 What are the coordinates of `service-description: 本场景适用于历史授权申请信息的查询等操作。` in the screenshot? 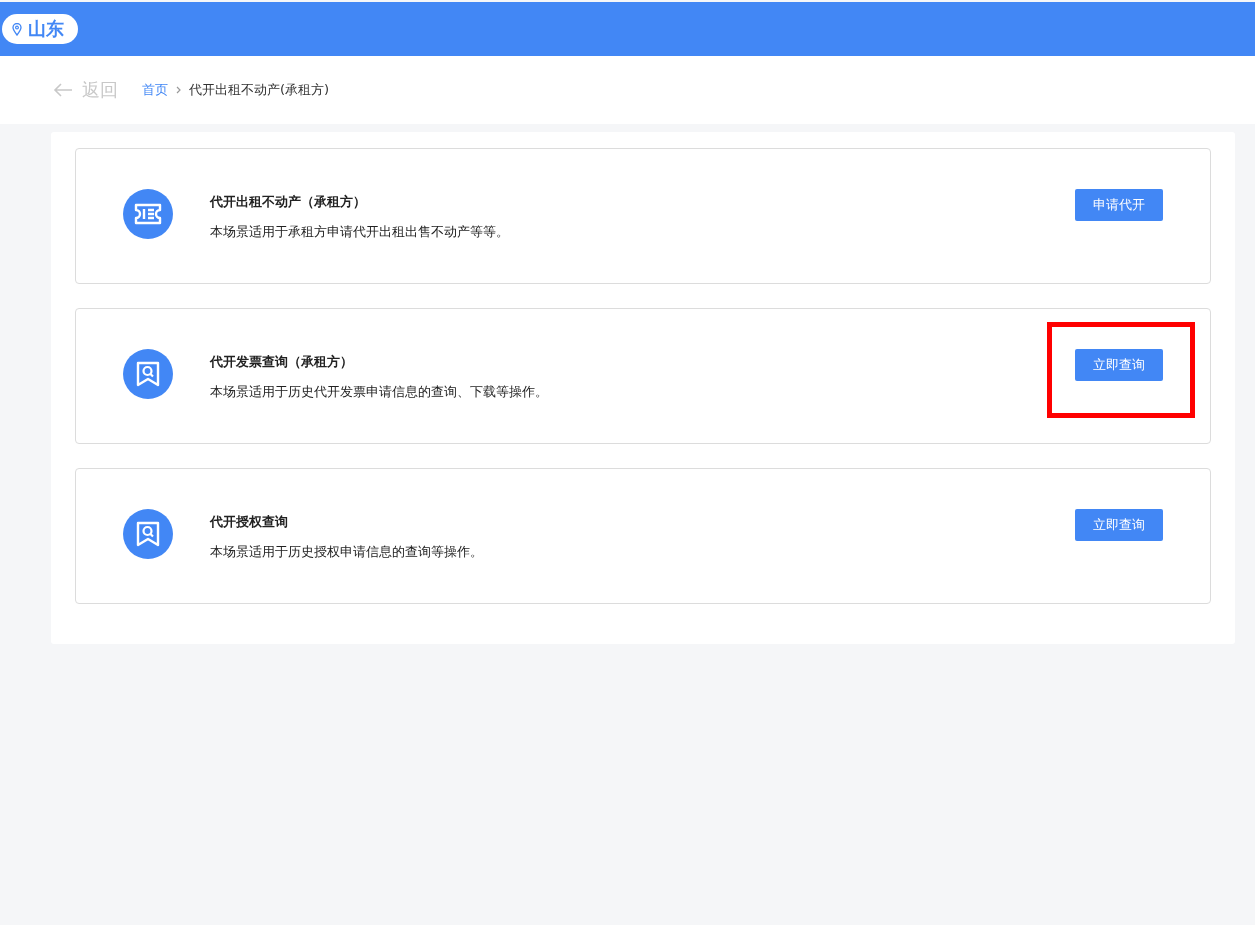 It's located at (347, 552).